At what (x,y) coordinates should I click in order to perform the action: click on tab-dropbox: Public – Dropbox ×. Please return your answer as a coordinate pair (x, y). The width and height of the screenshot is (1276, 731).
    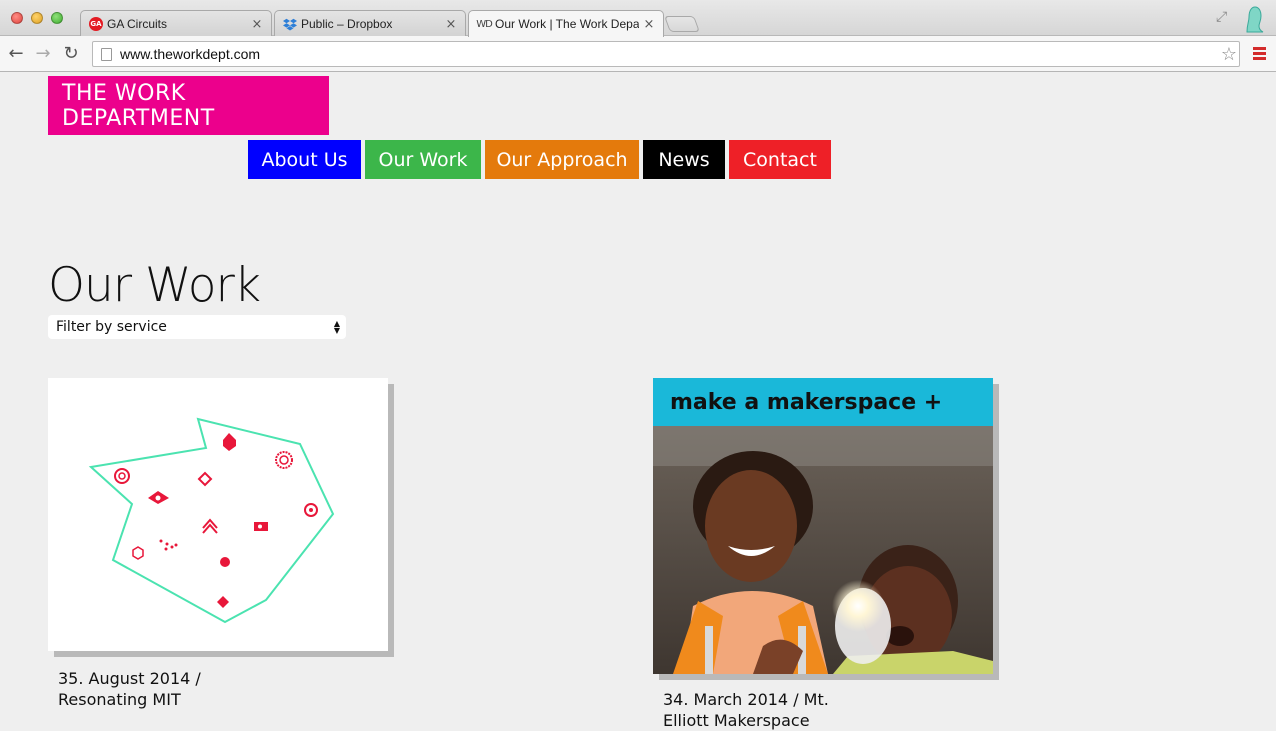
    Looking at the image, I should click on (370, 23).